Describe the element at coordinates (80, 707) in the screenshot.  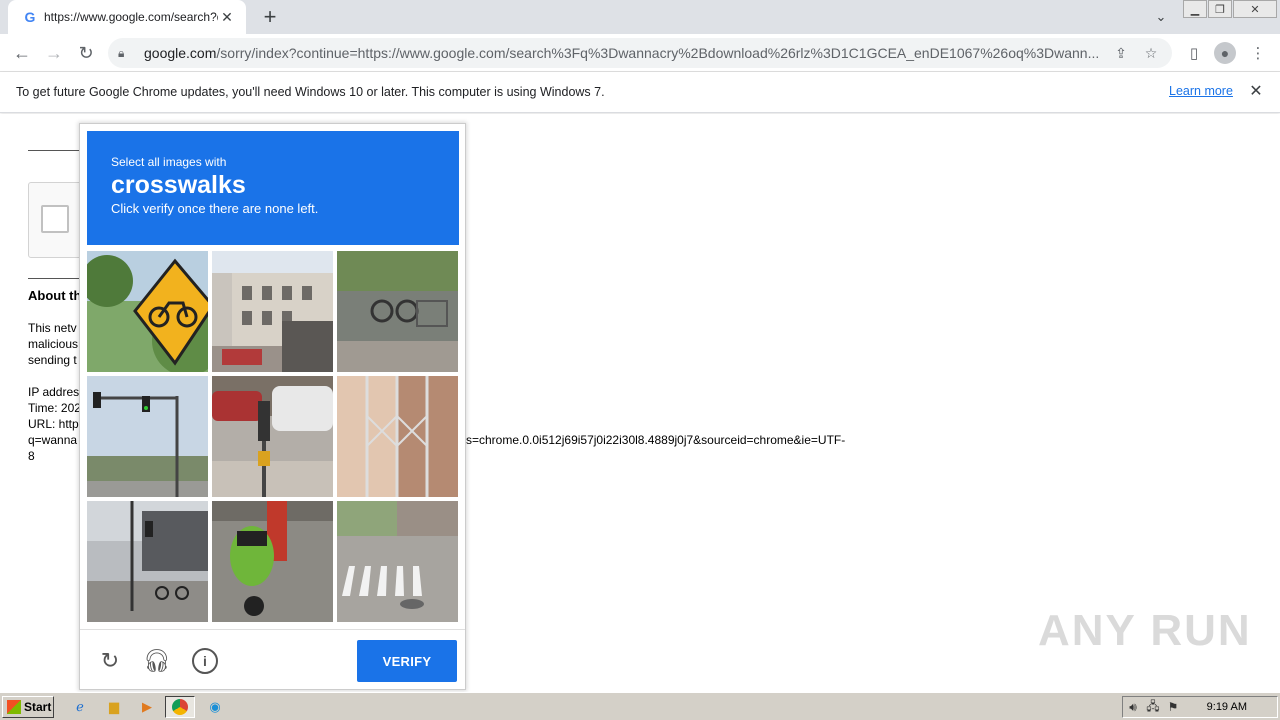
I see `internet-explorer-icon: ℯ` at that location.